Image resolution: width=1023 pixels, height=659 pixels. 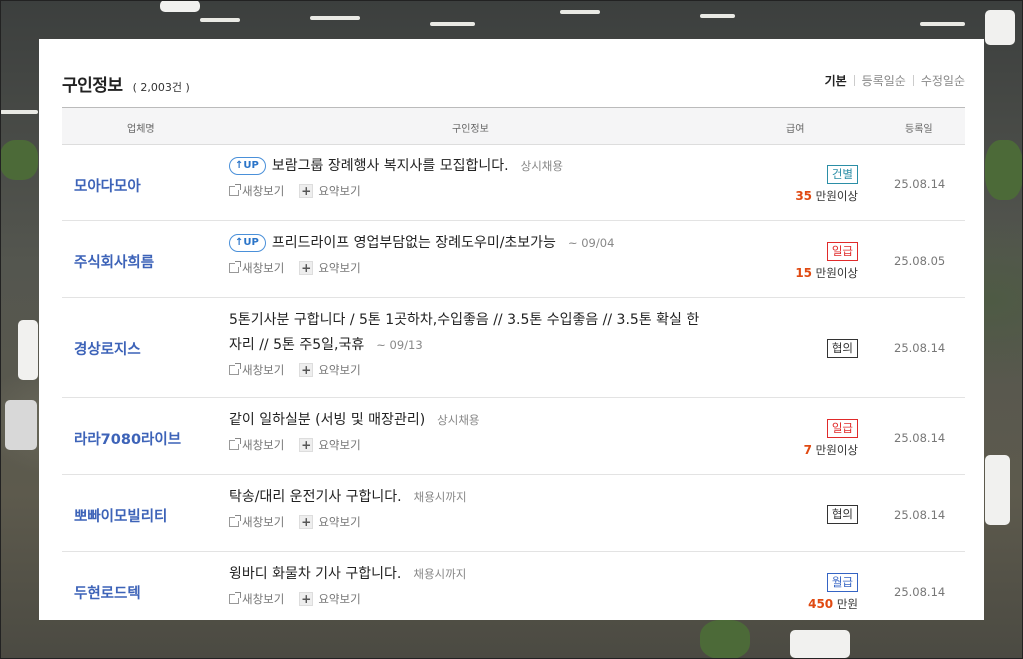 I want to click on company-name: 라라7080라이브, so click(x=127, y=438).